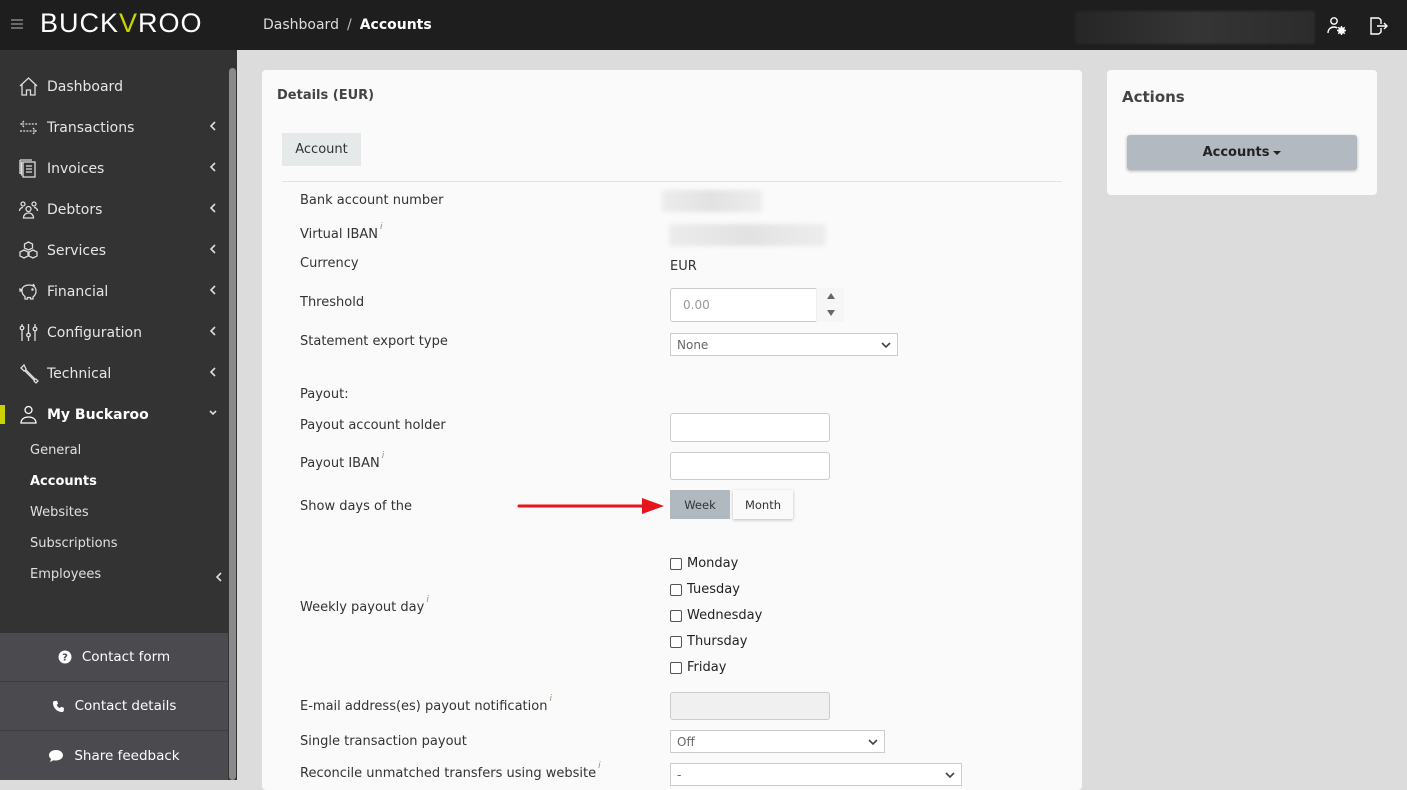 The height and width of the screenshot is (790, 1407). What do you see at coordinates (1195, 27) in the screenshot?
I see `user-info-redacted` at bounding box center [1195, 27].